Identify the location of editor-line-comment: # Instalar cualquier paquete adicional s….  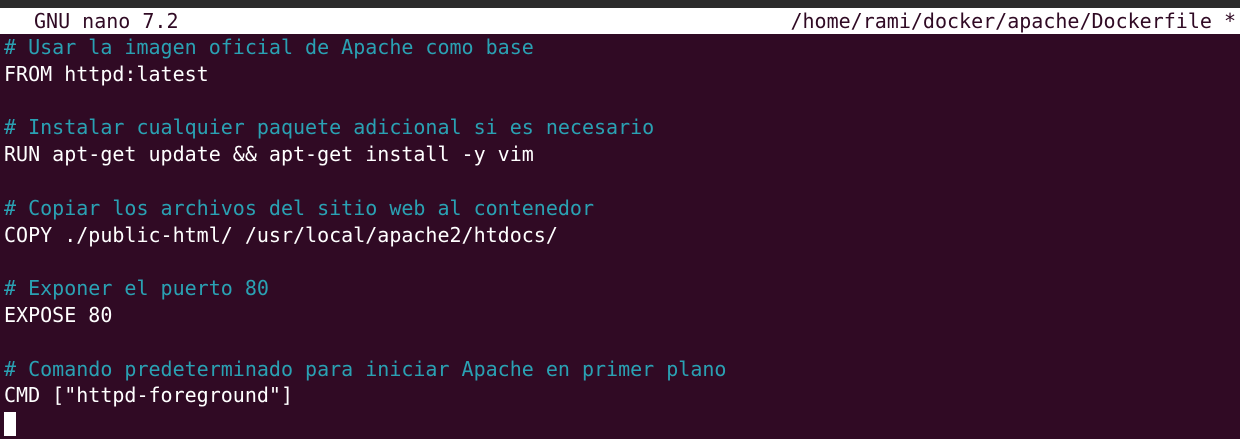
(620, 127).